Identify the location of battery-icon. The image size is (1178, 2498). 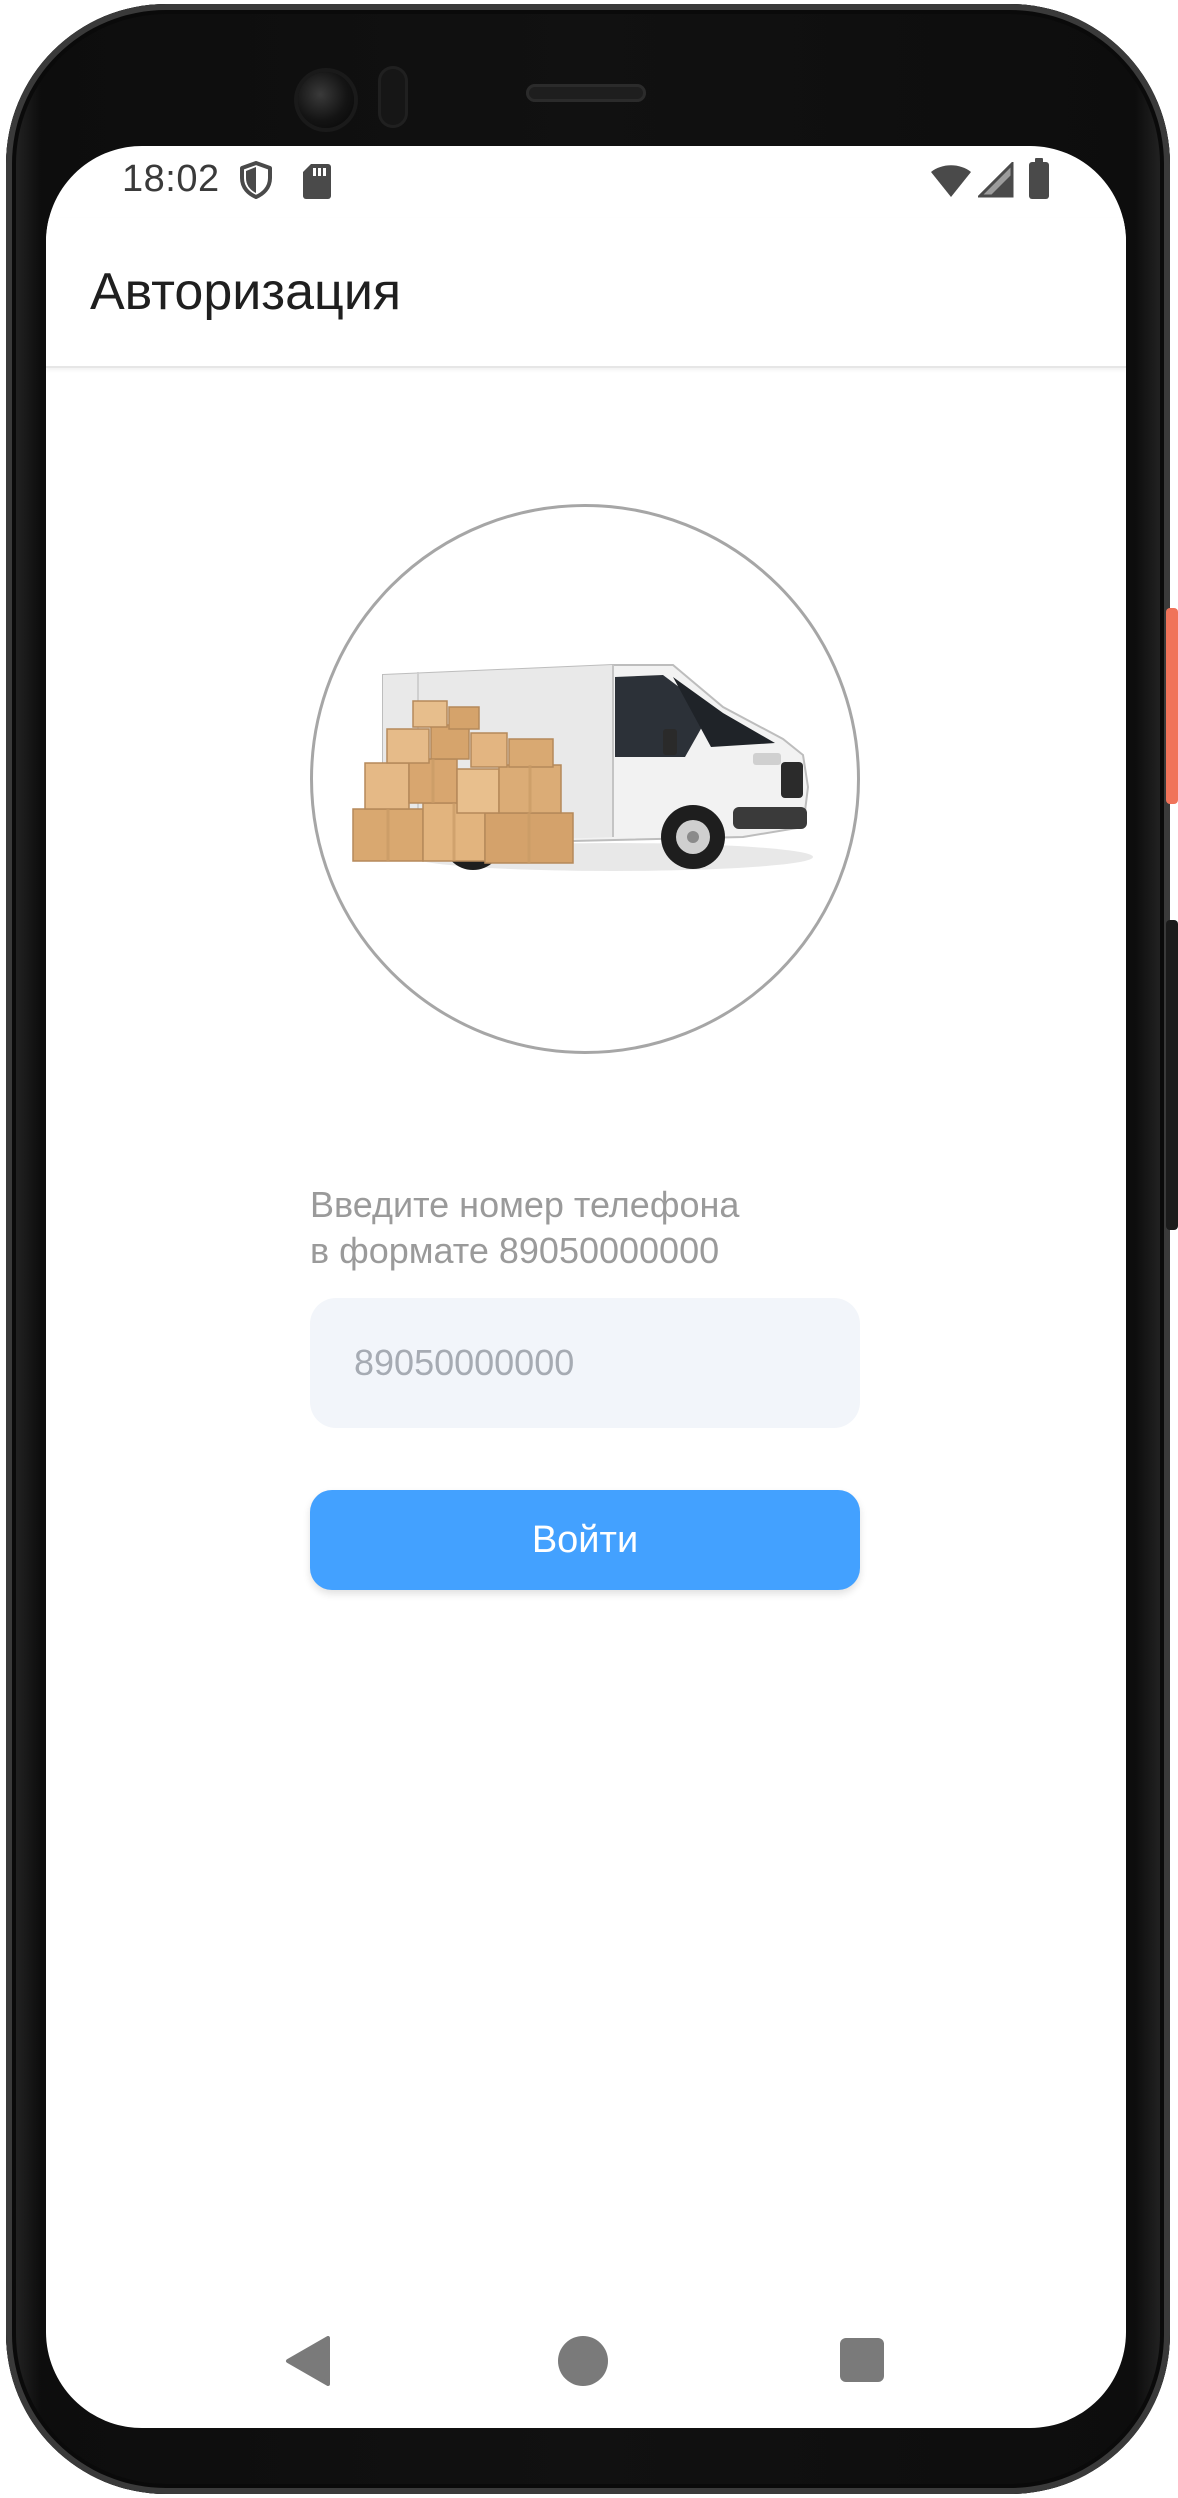
(1039, 178).